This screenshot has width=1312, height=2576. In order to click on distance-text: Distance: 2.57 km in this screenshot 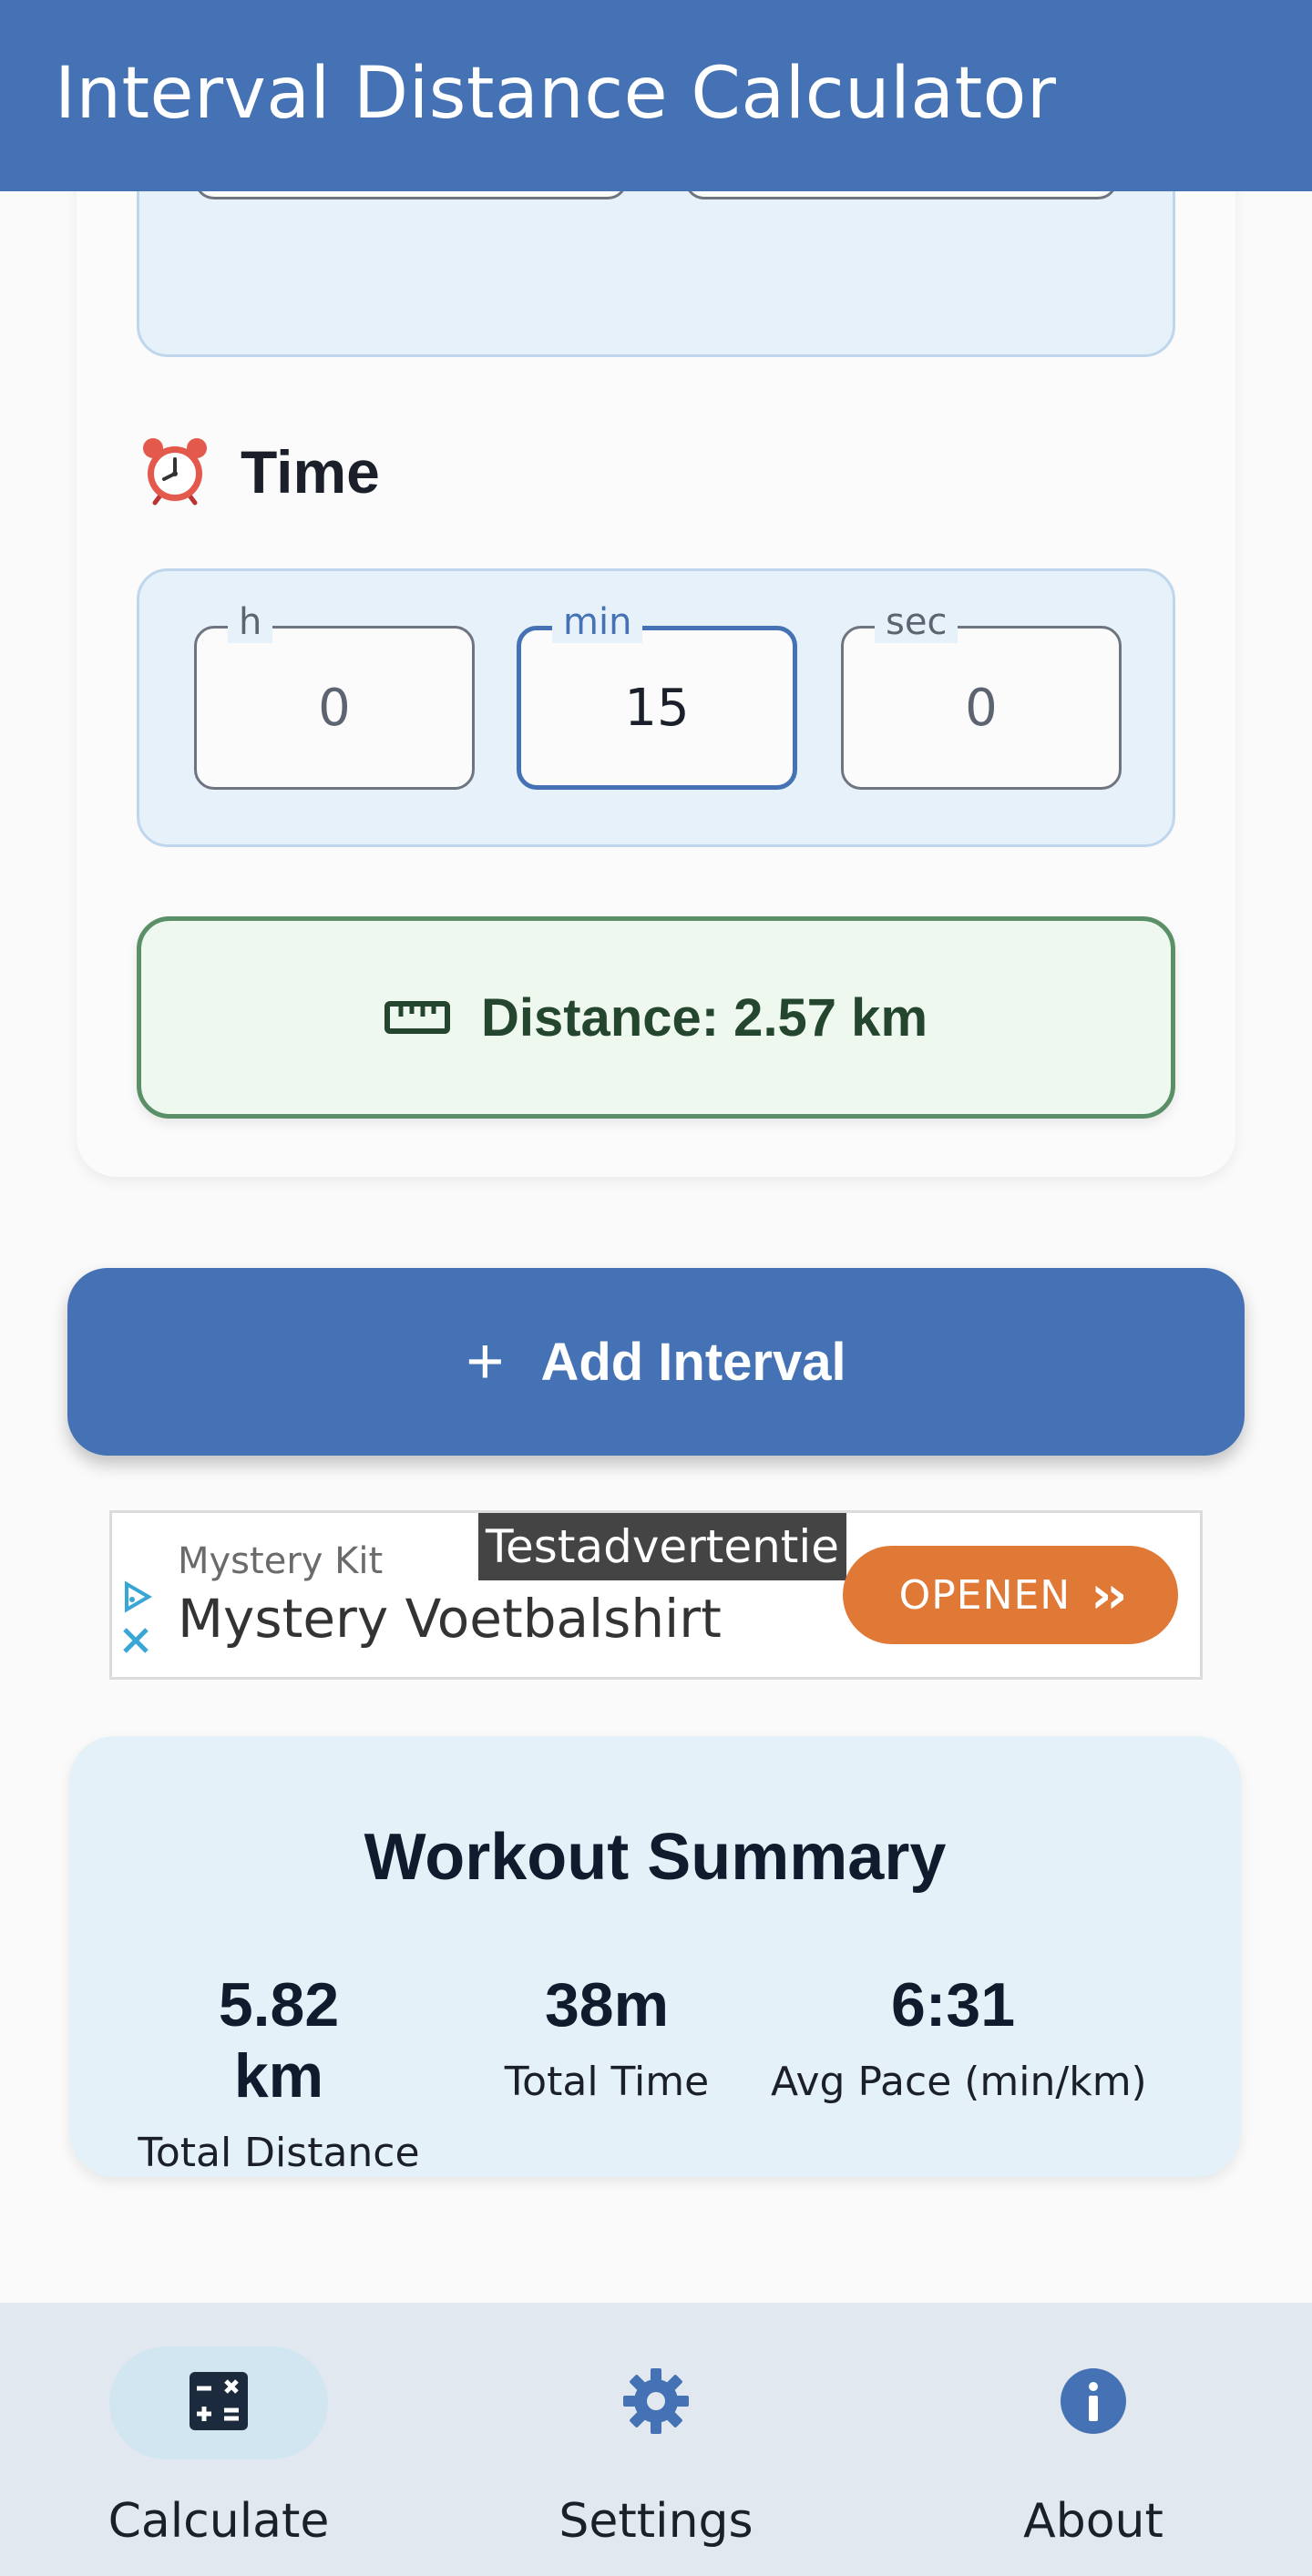, I will do `click(704, 1017)`.